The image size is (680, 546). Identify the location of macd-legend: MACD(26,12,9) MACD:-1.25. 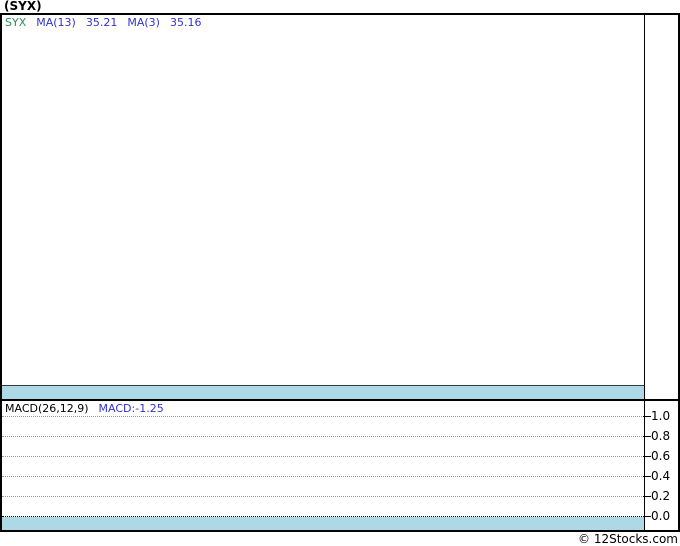
(89, 409).